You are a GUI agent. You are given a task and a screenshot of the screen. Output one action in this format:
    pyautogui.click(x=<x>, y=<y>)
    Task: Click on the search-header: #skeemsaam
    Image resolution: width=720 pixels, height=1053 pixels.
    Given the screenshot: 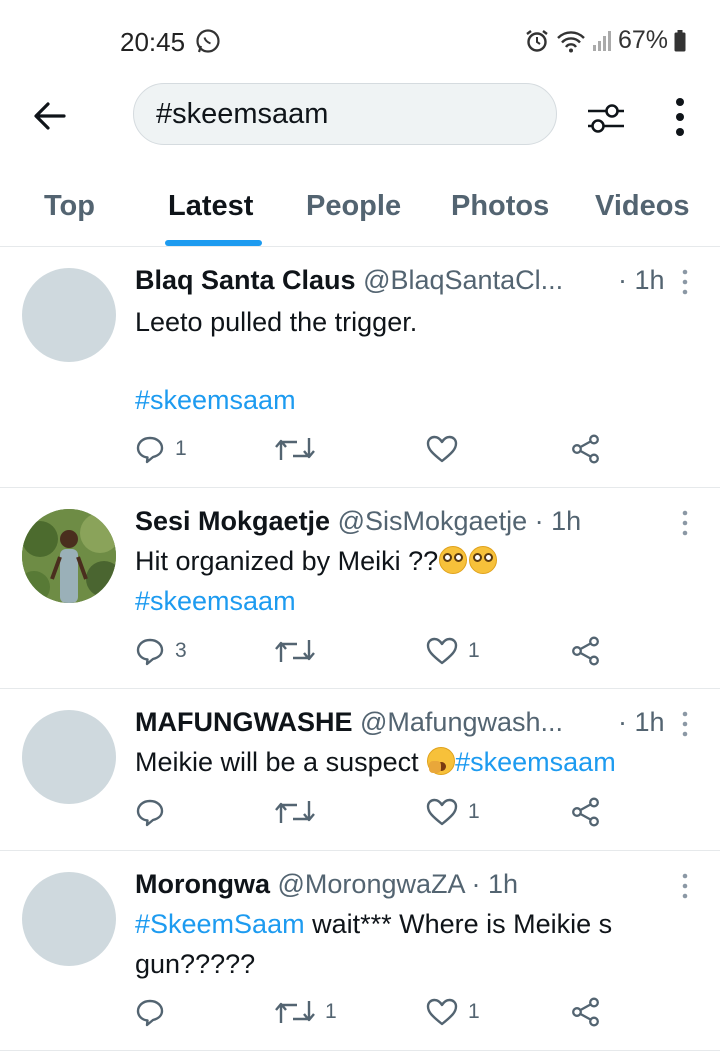 What is the action you would take?
    pyautogui.click(x=360, y=115)
    